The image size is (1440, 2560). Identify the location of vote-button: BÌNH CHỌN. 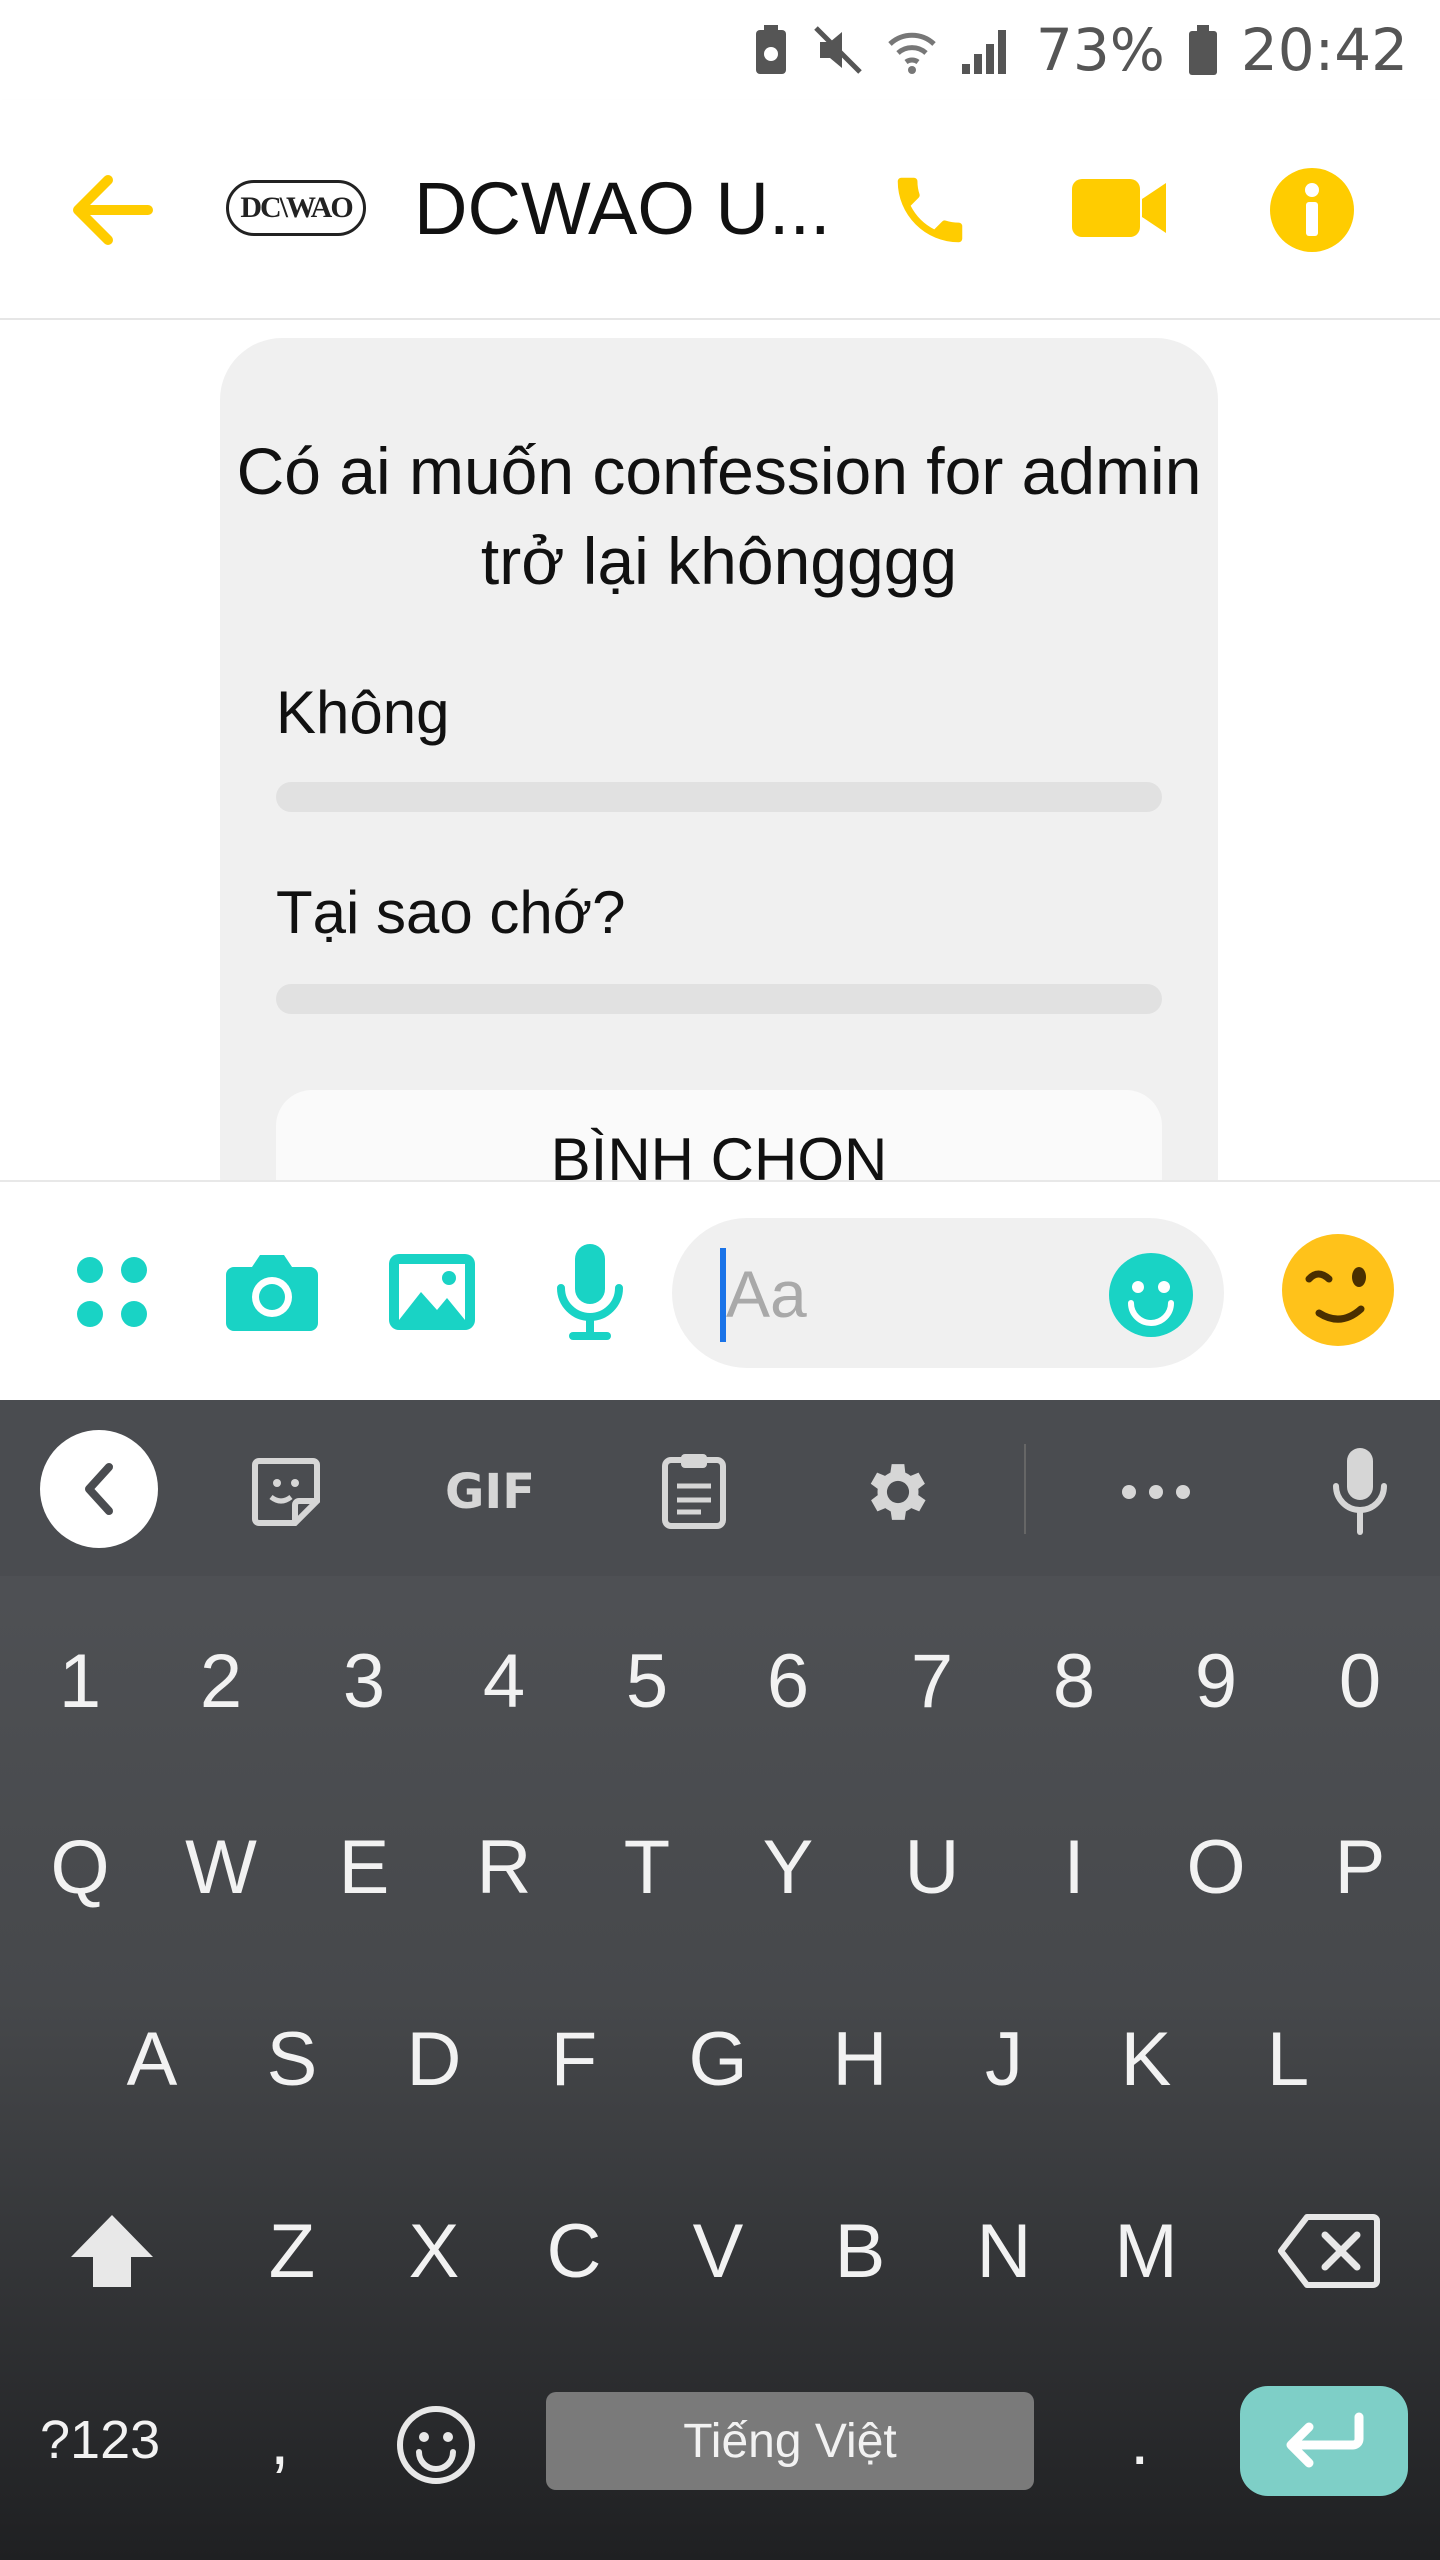
(719, 1135).